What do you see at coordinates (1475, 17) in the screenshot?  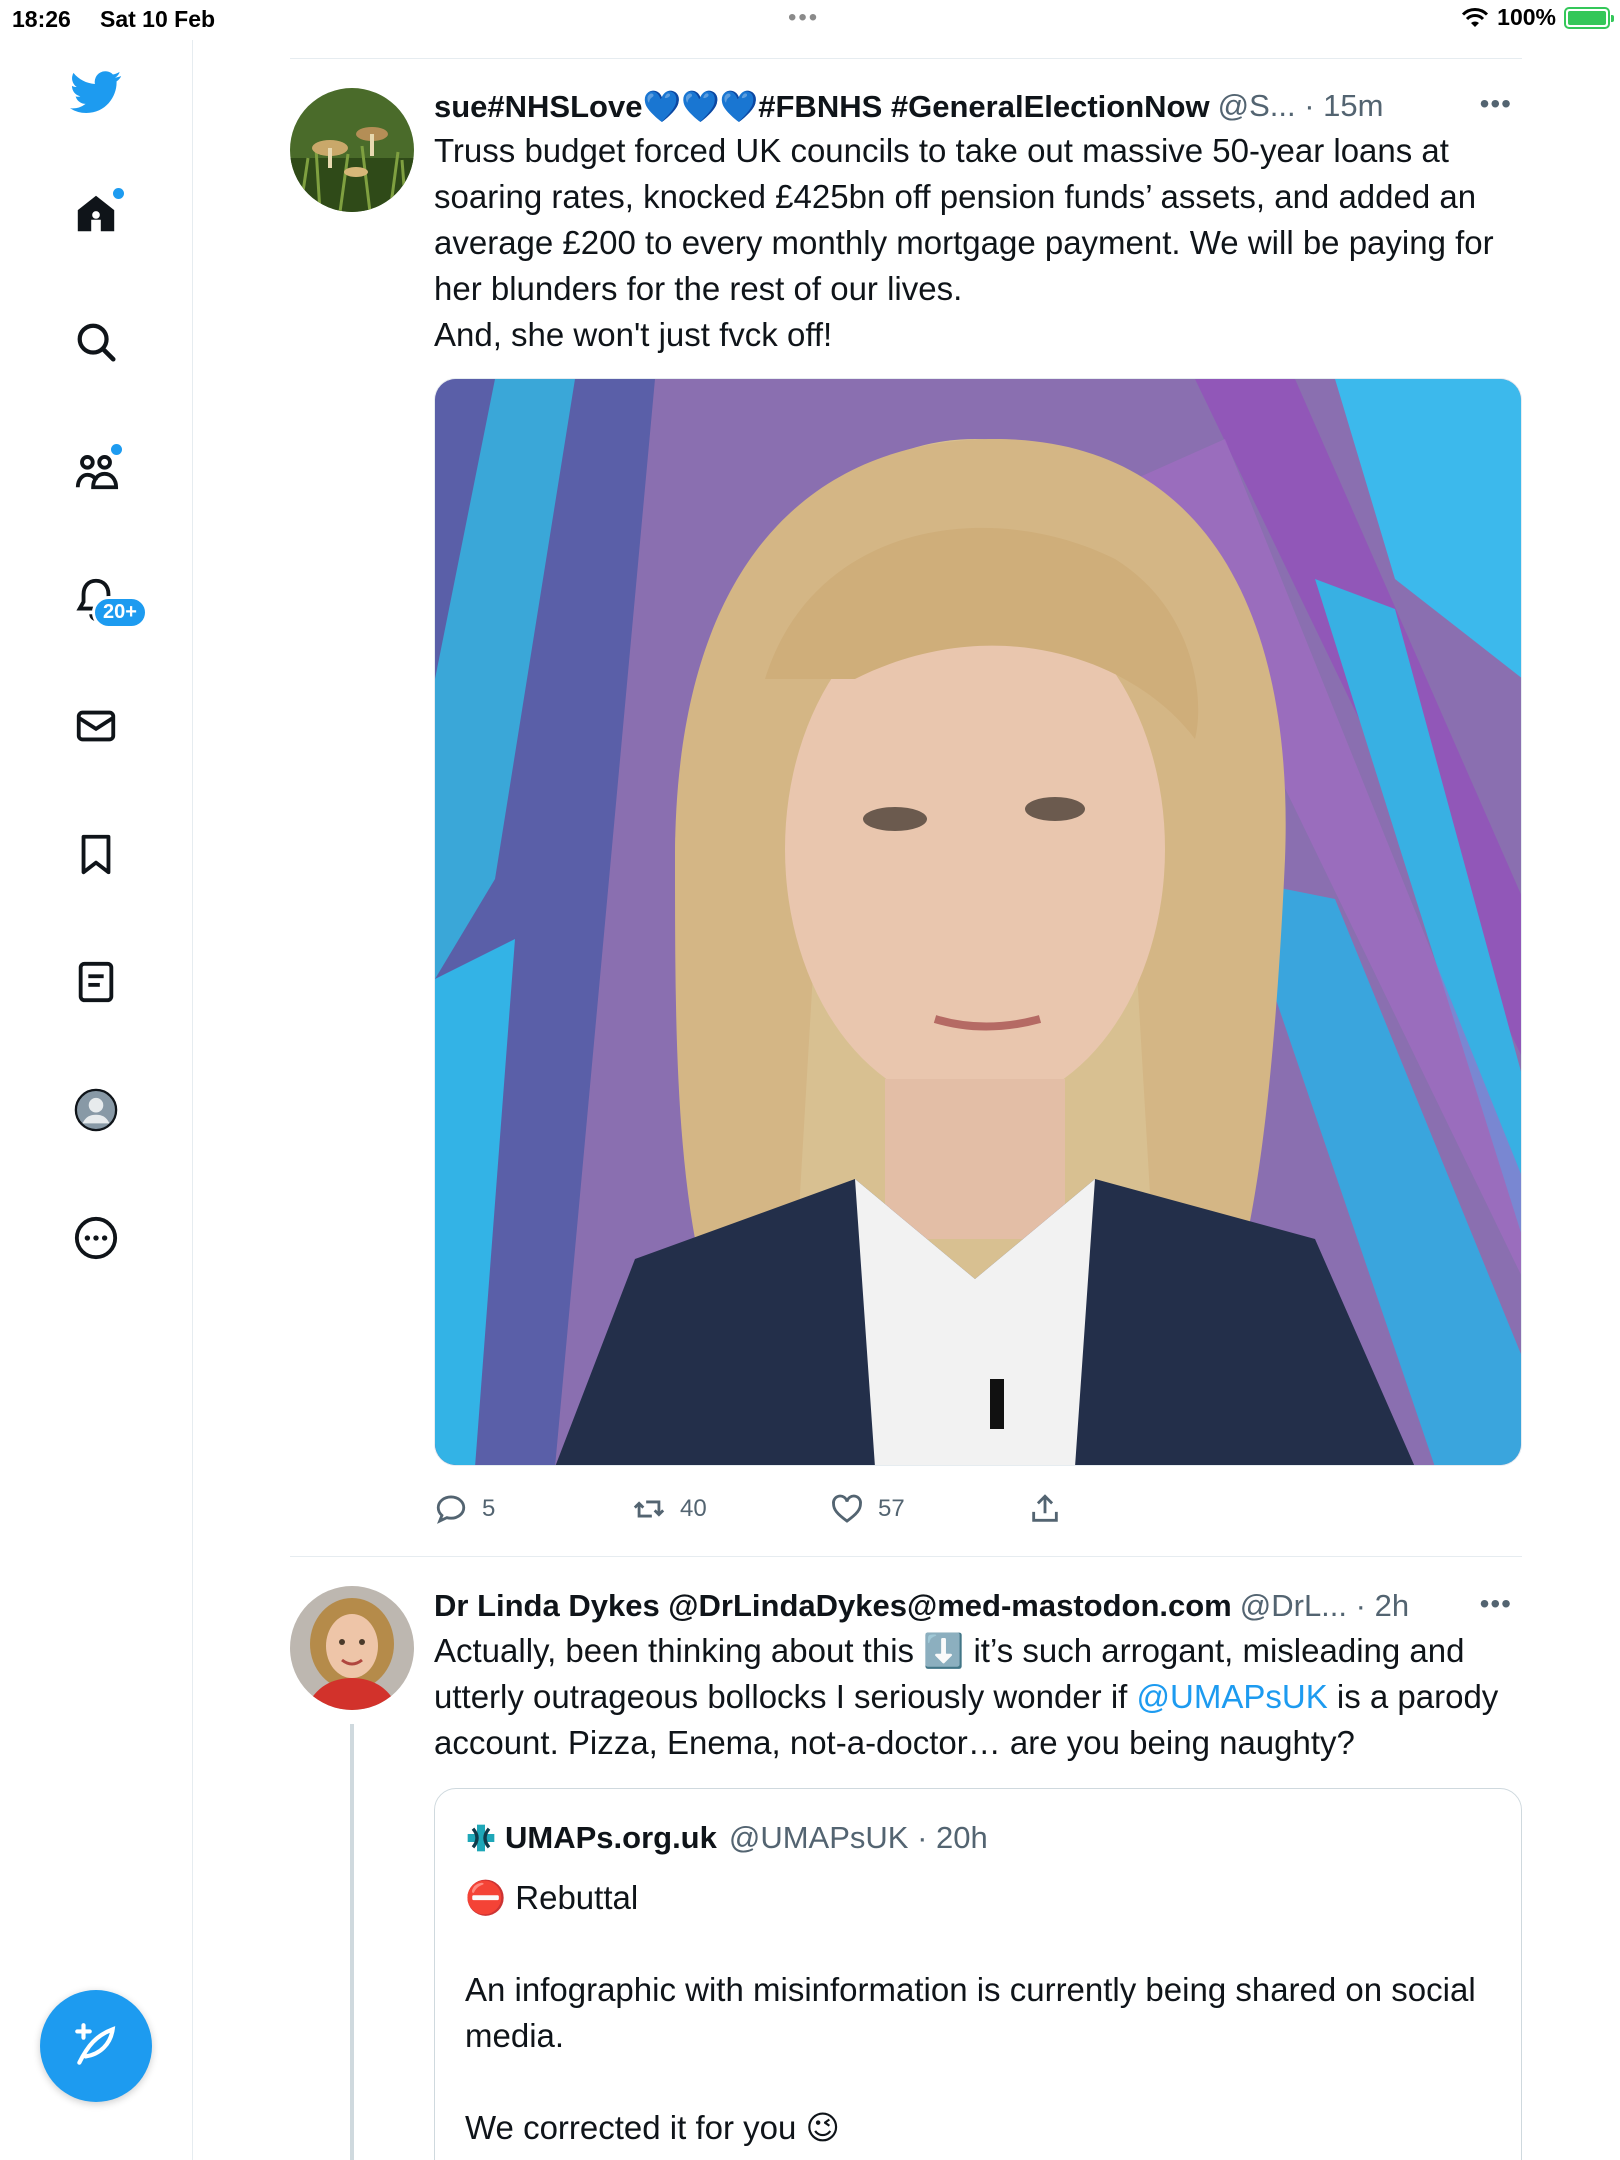 I see `wifi-icon` at bounding box center [1475, 17].